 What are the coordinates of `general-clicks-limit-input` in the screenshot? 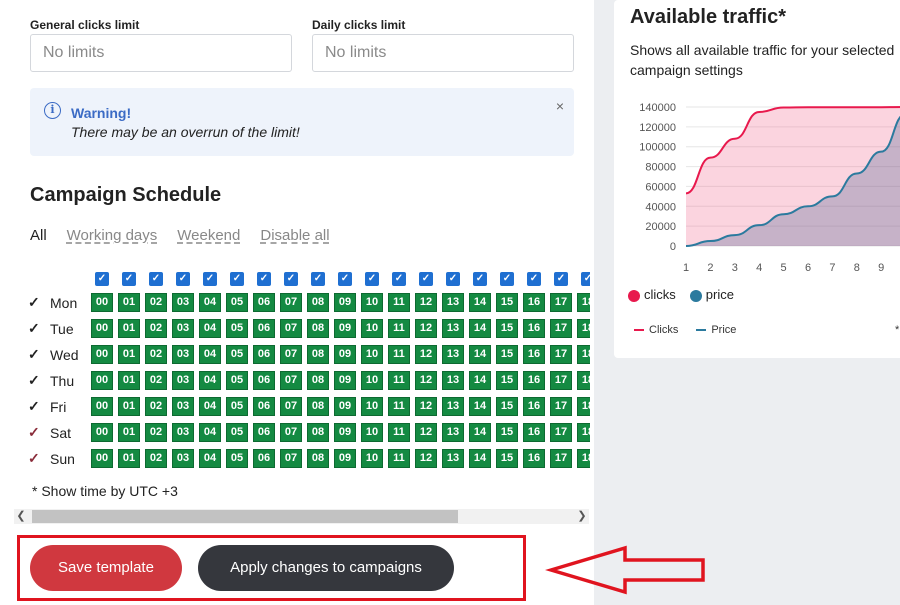 It's located at (161, 53).